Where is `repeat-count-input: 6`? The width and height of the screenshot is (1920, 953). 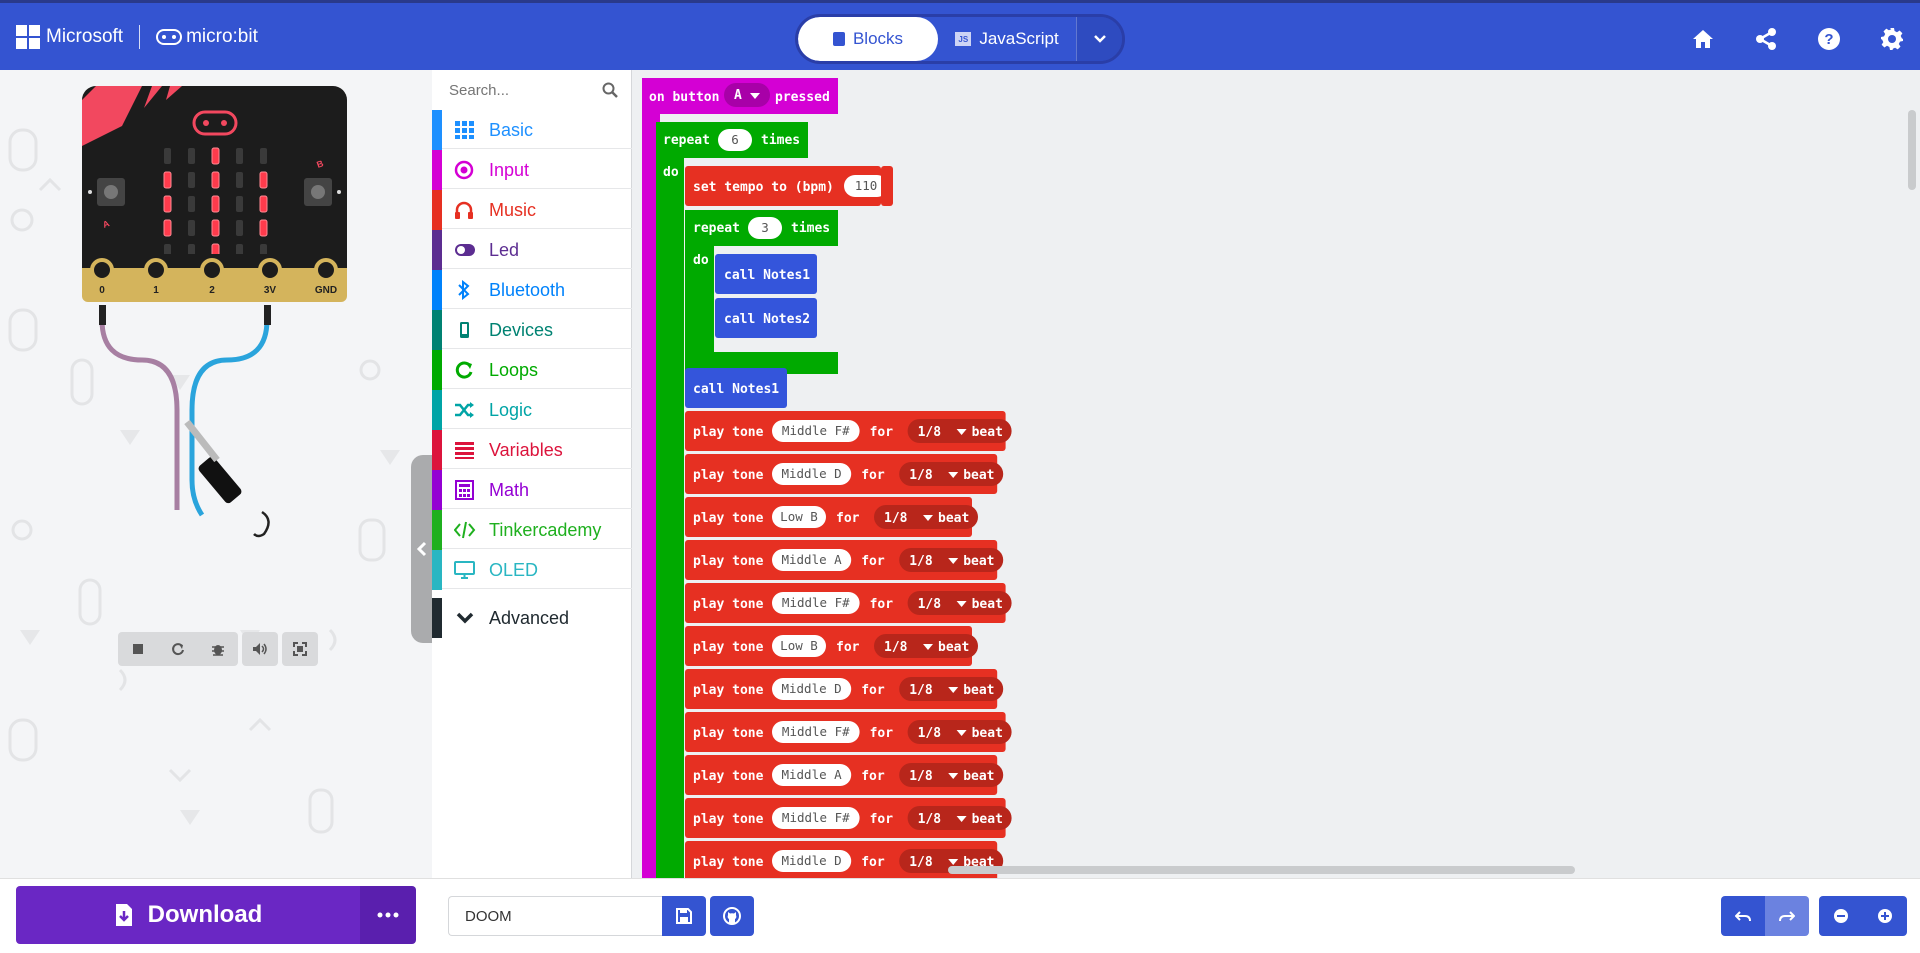 repeat-count-input: 6 is located at coordinates (735, 140).